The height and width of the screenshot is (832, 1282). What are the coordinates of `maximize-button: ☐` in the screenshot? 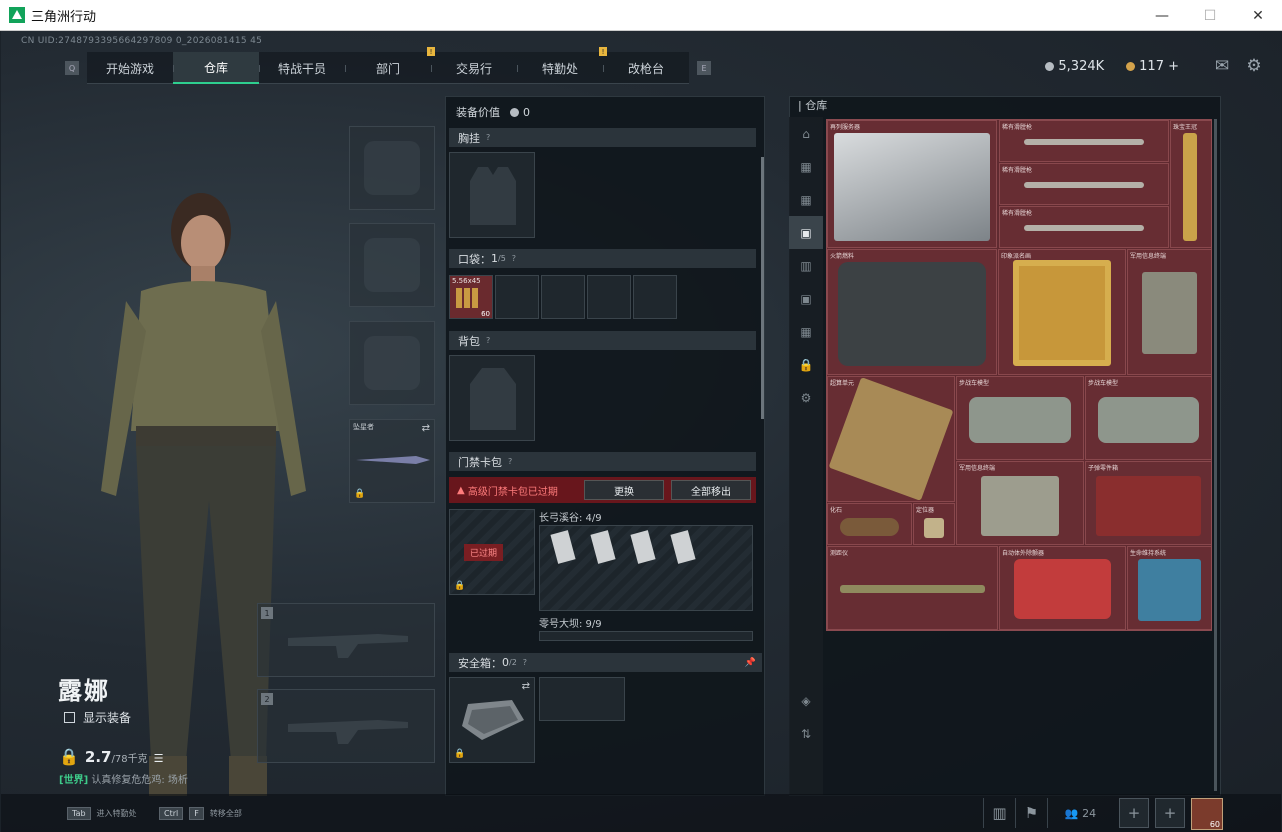 It's located at (1210, 15).